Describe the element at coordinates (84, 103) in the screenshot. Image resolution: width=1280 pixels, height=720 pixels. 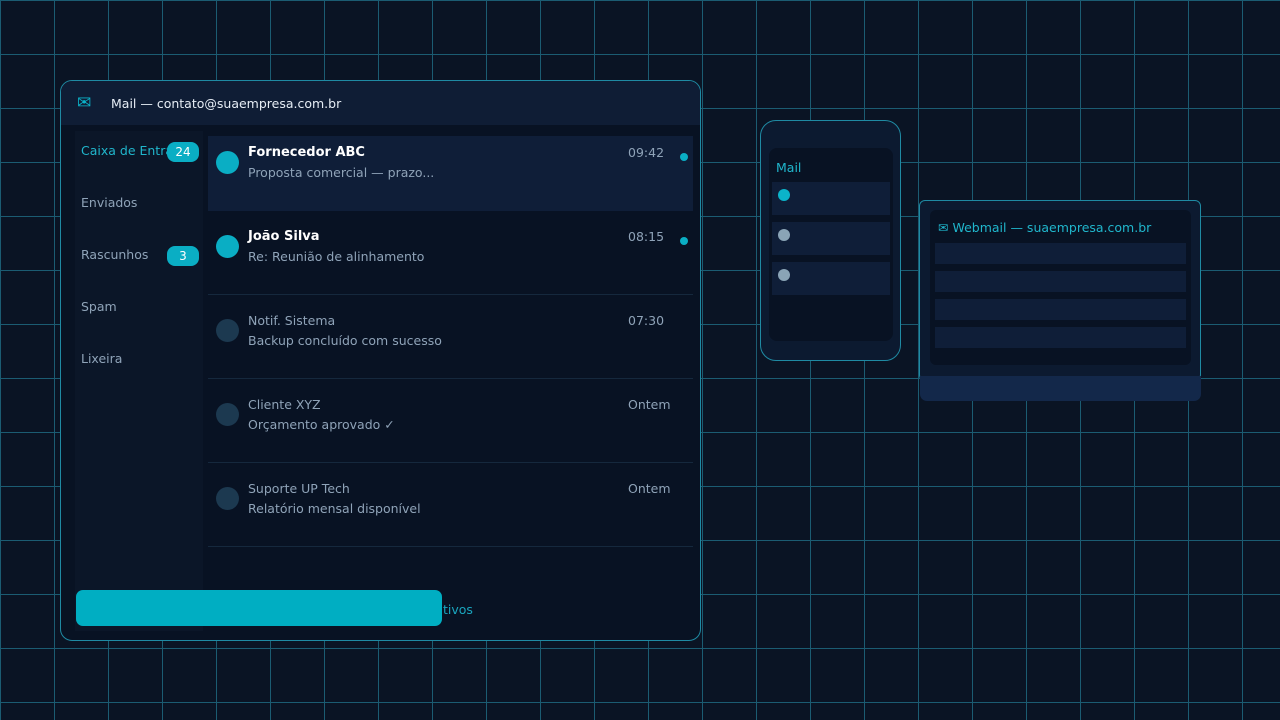
I see `mail-icon: ✉` at that location.